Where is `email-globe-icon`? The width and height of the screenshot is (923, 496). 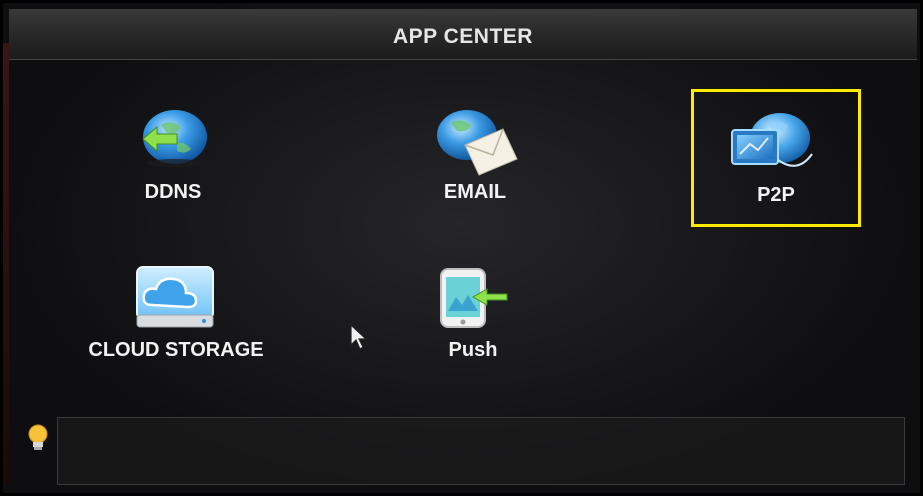 email-globe-icon is located at coordinates (476, 144).